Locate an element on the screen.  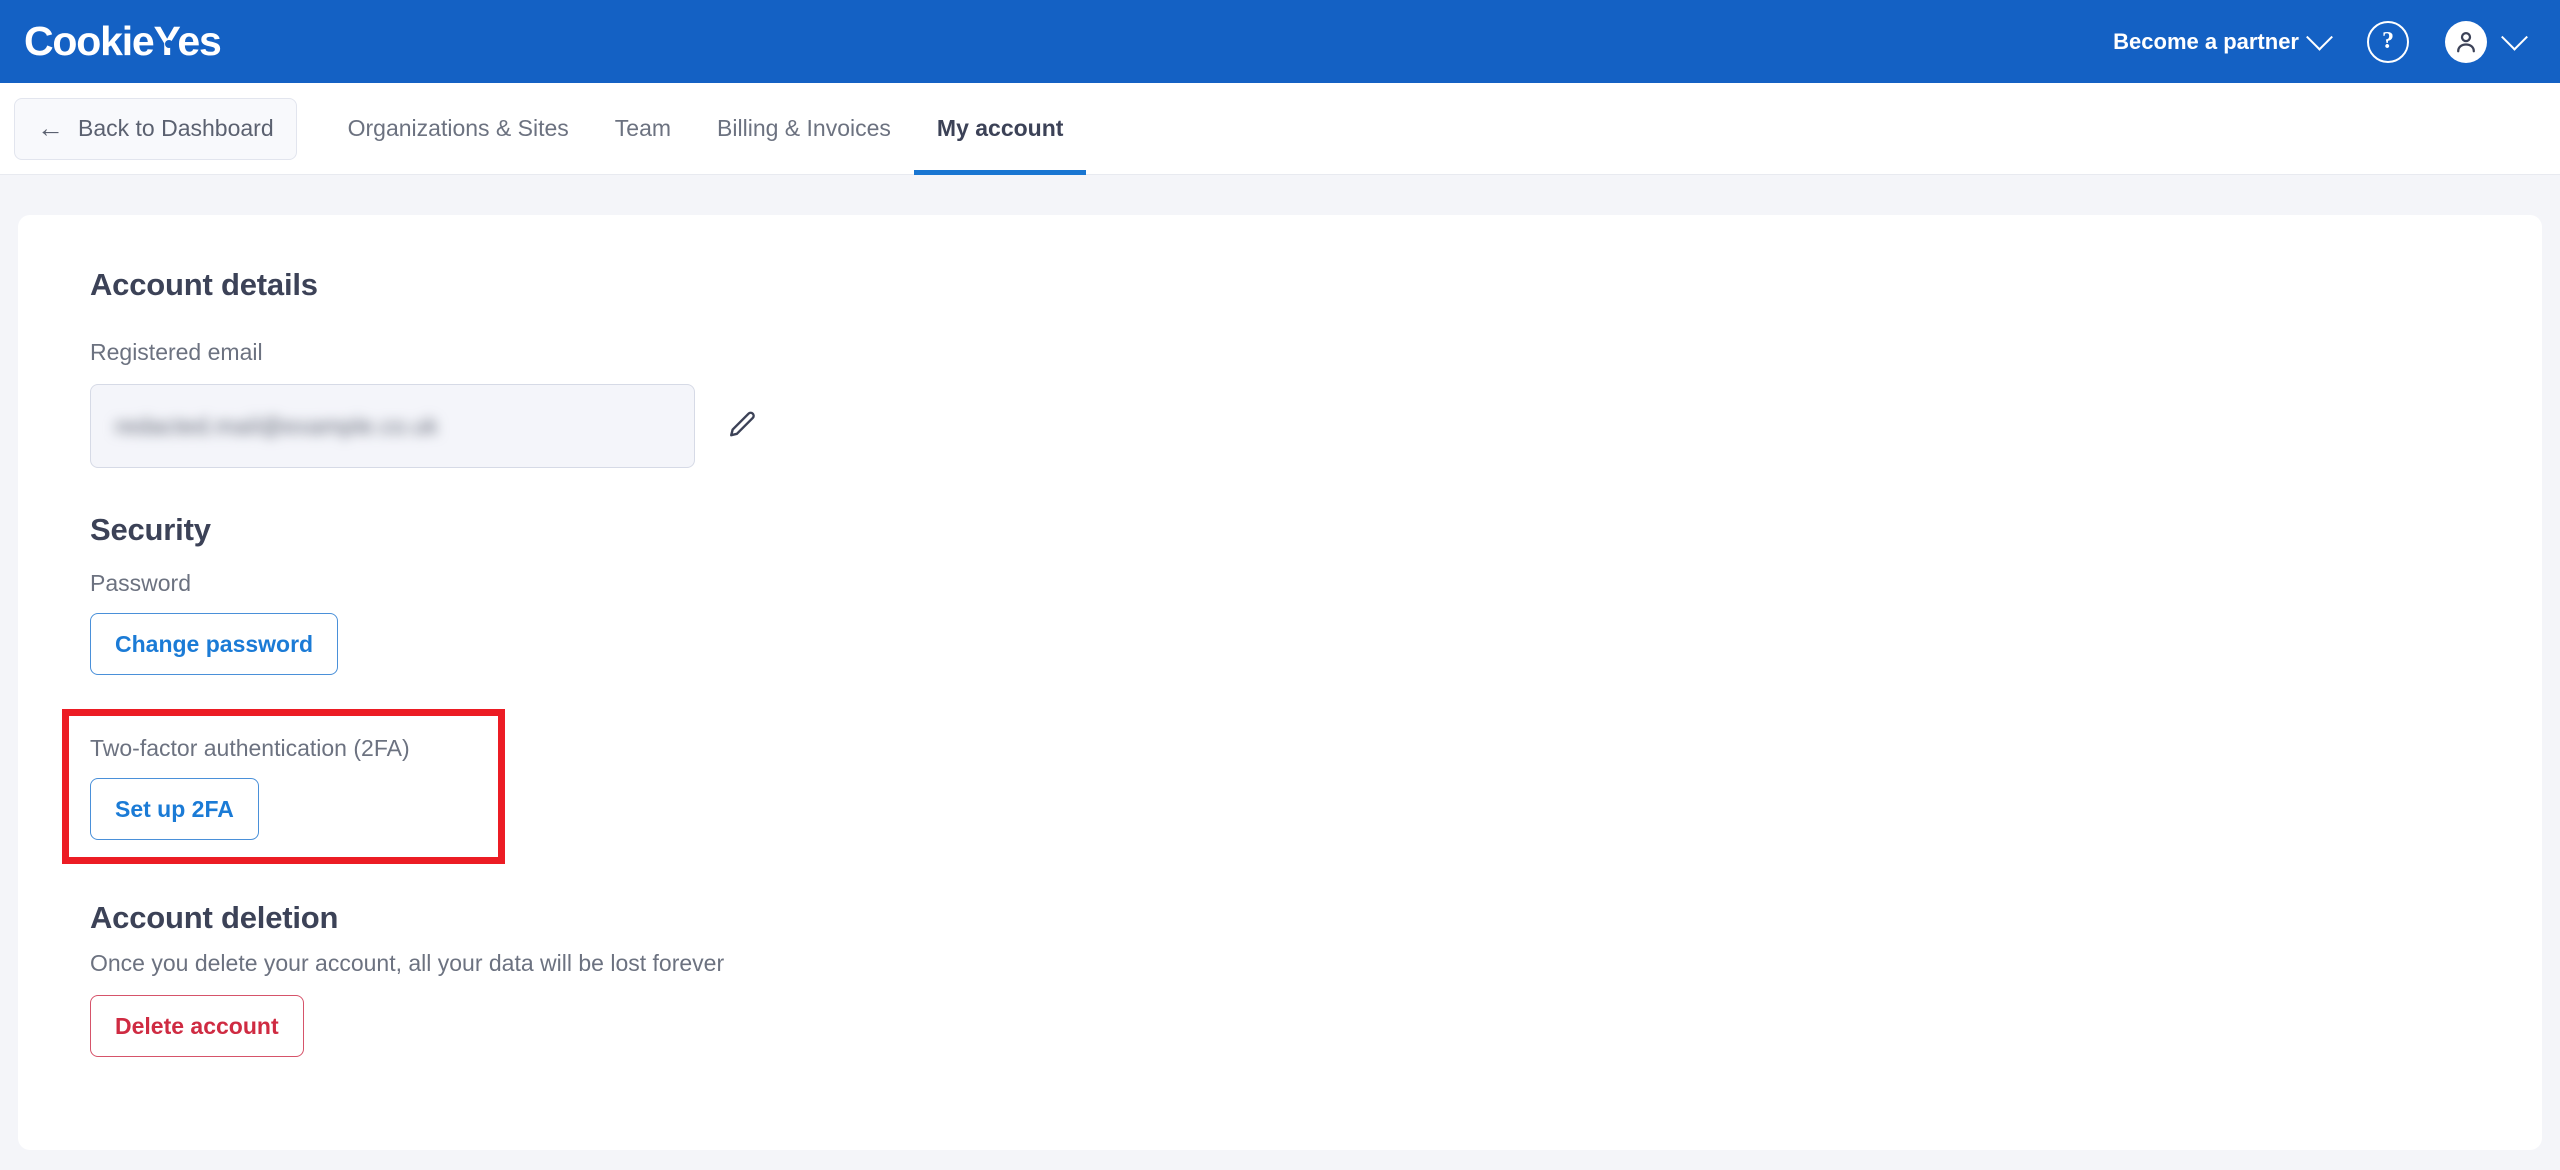
tab-team: Team is located at coordinates (643, 129).